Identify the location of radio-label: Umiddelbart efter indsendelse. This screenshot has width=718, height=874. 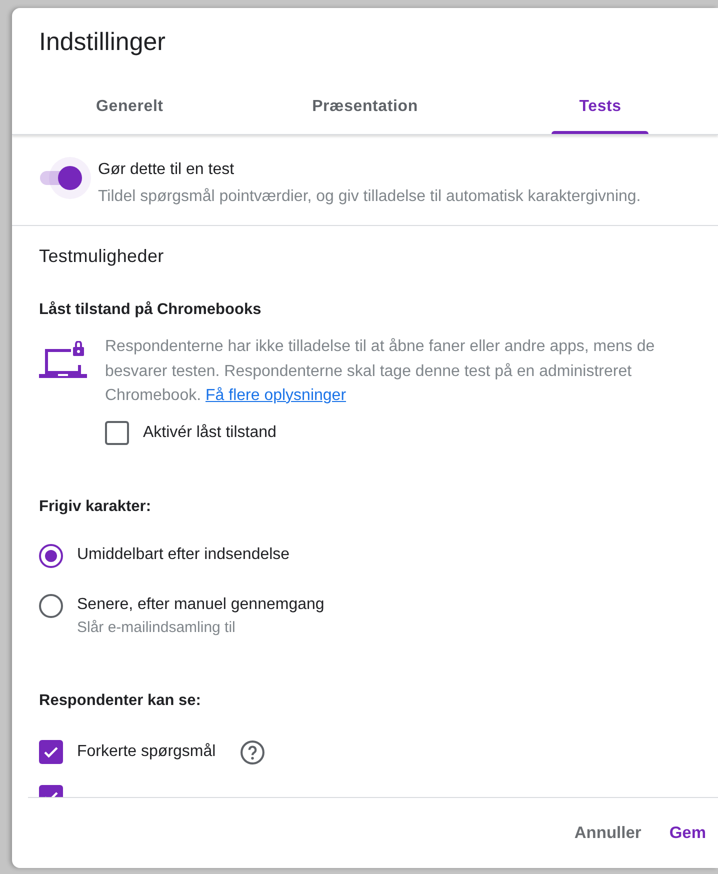
(183, 555).